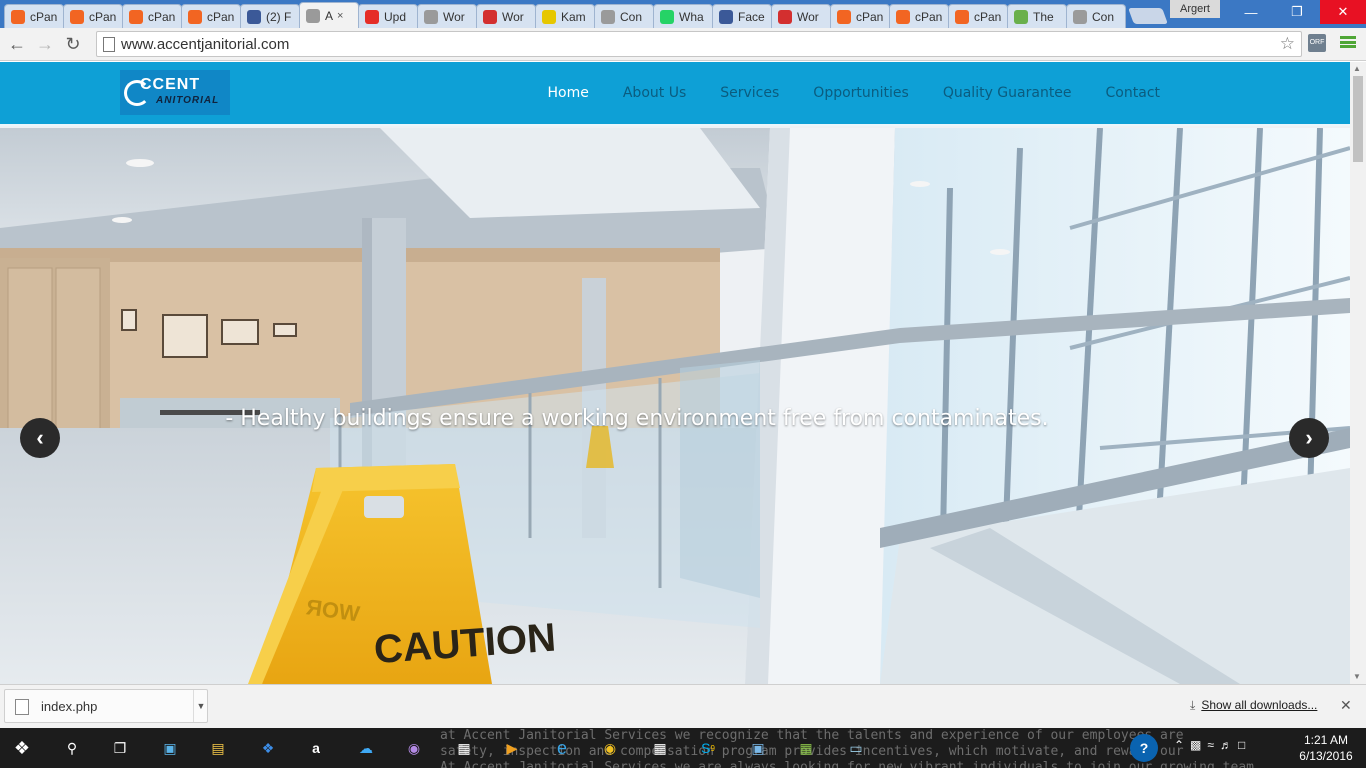 This screenshot has width=1366, height=768. I want to click on task-view-icon: ❐, so click(120, 748).